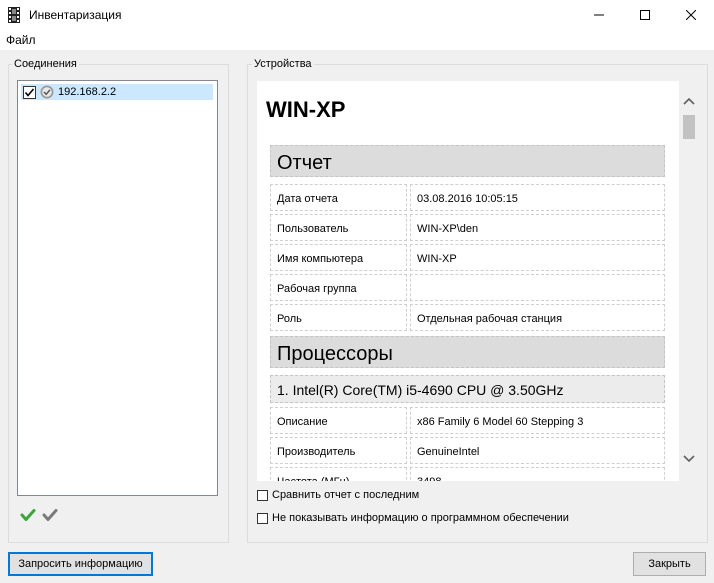  What do you see at coordinates (537, 257) in the screenshot?
I see `row-value: WIN-XP` at bounding box center [537, 257].